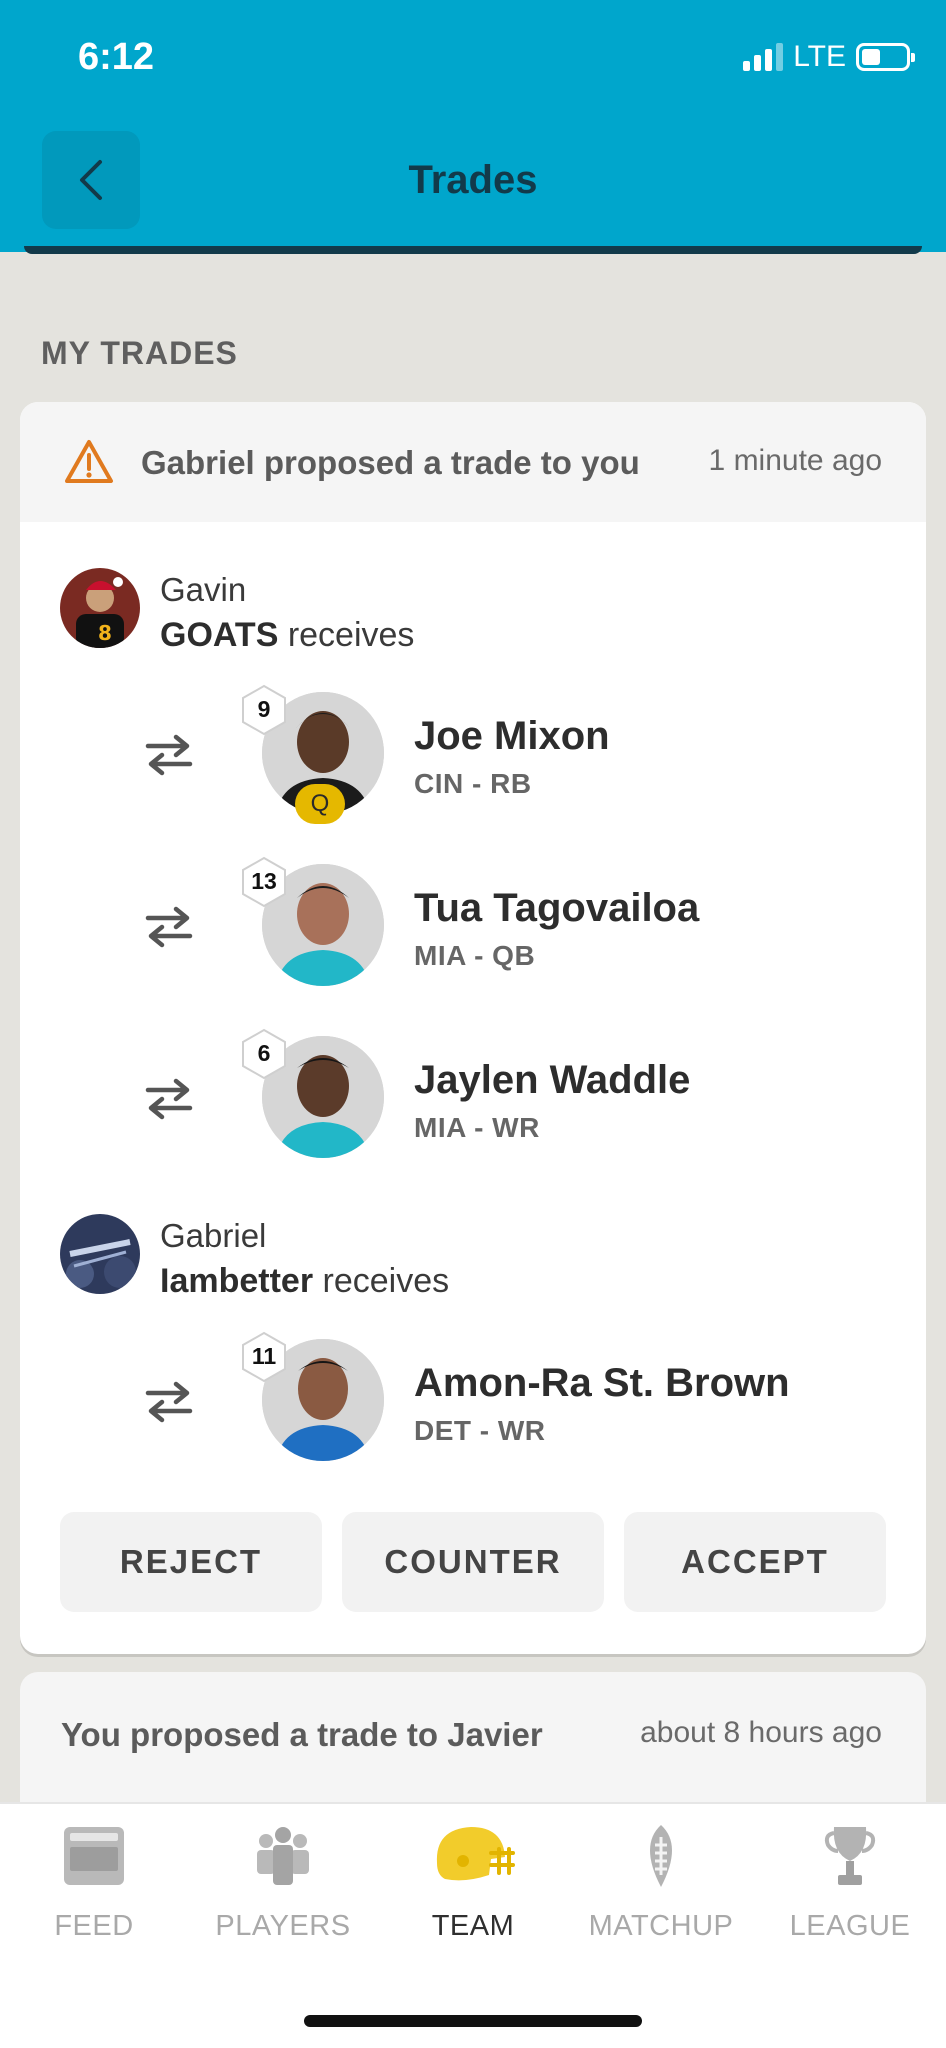  Describe the element at coordinates (94, 1856) in the screenshot. I see `feed-icon` at that location.